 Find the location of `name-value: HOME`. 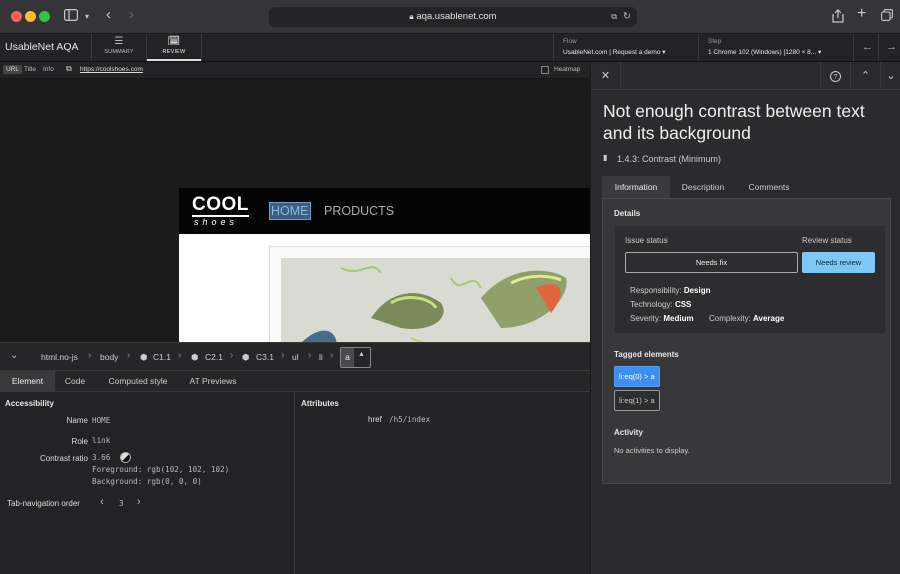

name-value: HOME is located at coordinates (101, 420).